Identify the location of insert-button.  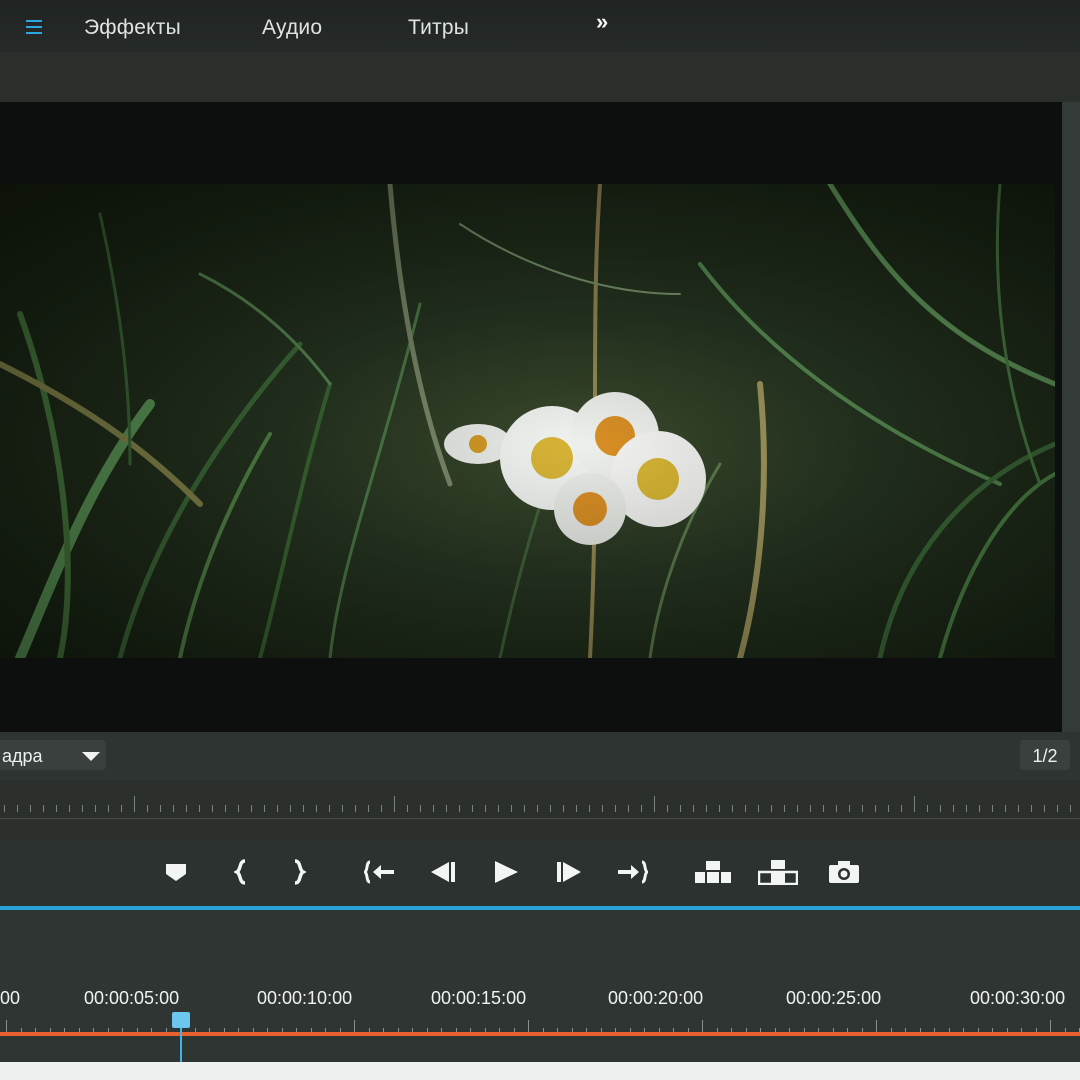
(713, 872).